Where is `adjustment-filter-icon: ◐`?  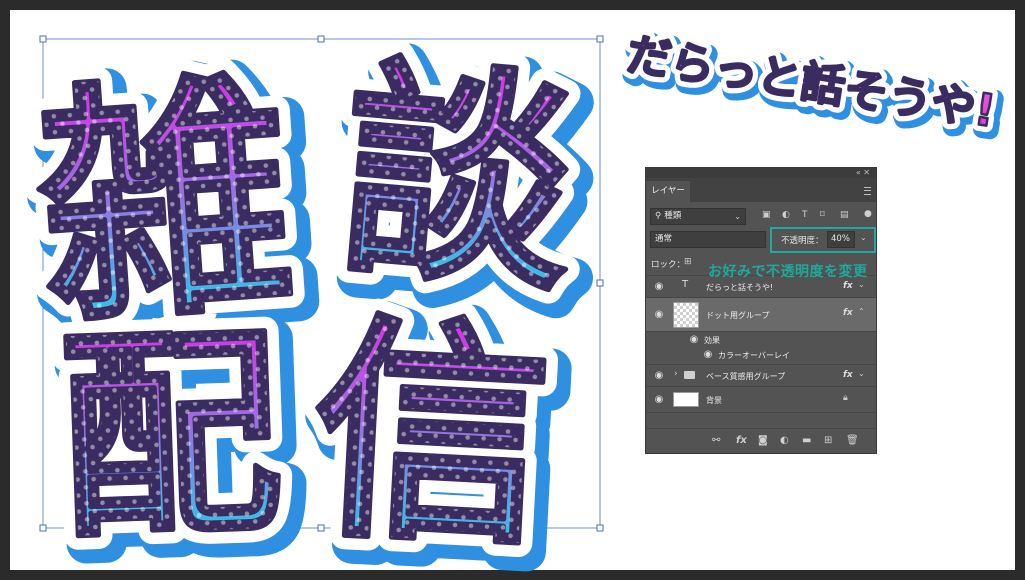
adjustment-filter-icon: ◐ is located at coordinates (786, 215).